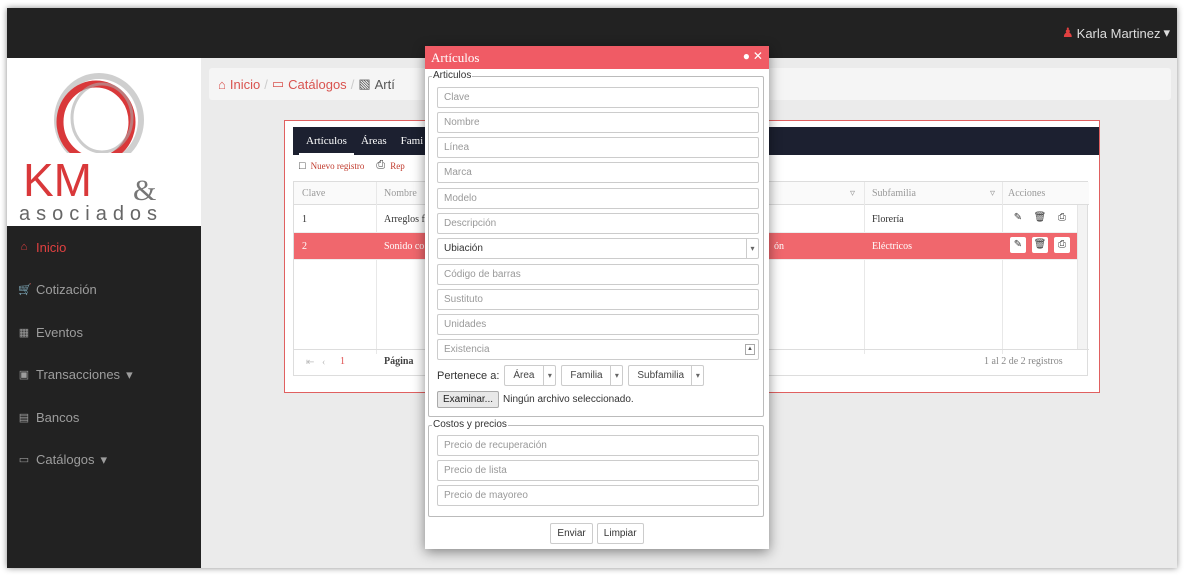  I want to click on sustituto-input: Sustituto, so click(598, 299).